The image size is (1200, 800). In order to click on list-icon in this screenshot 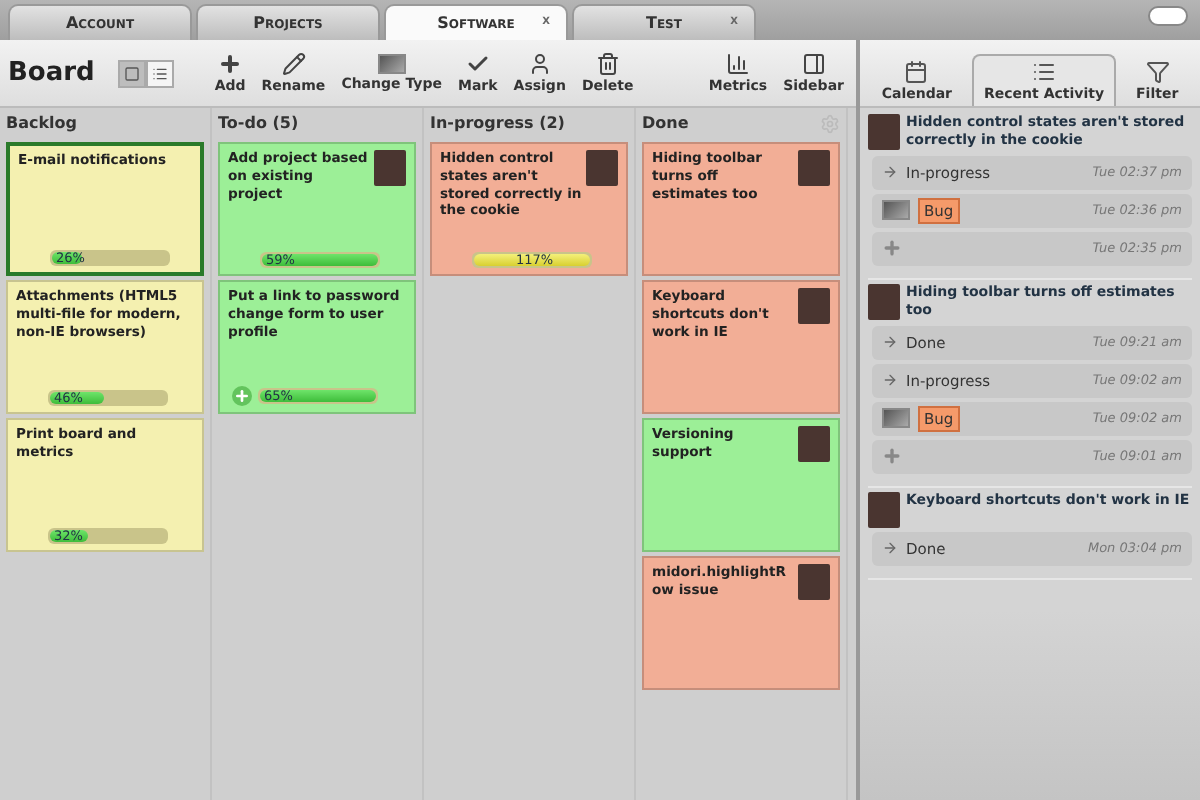, I will do `click(160, 73)`.